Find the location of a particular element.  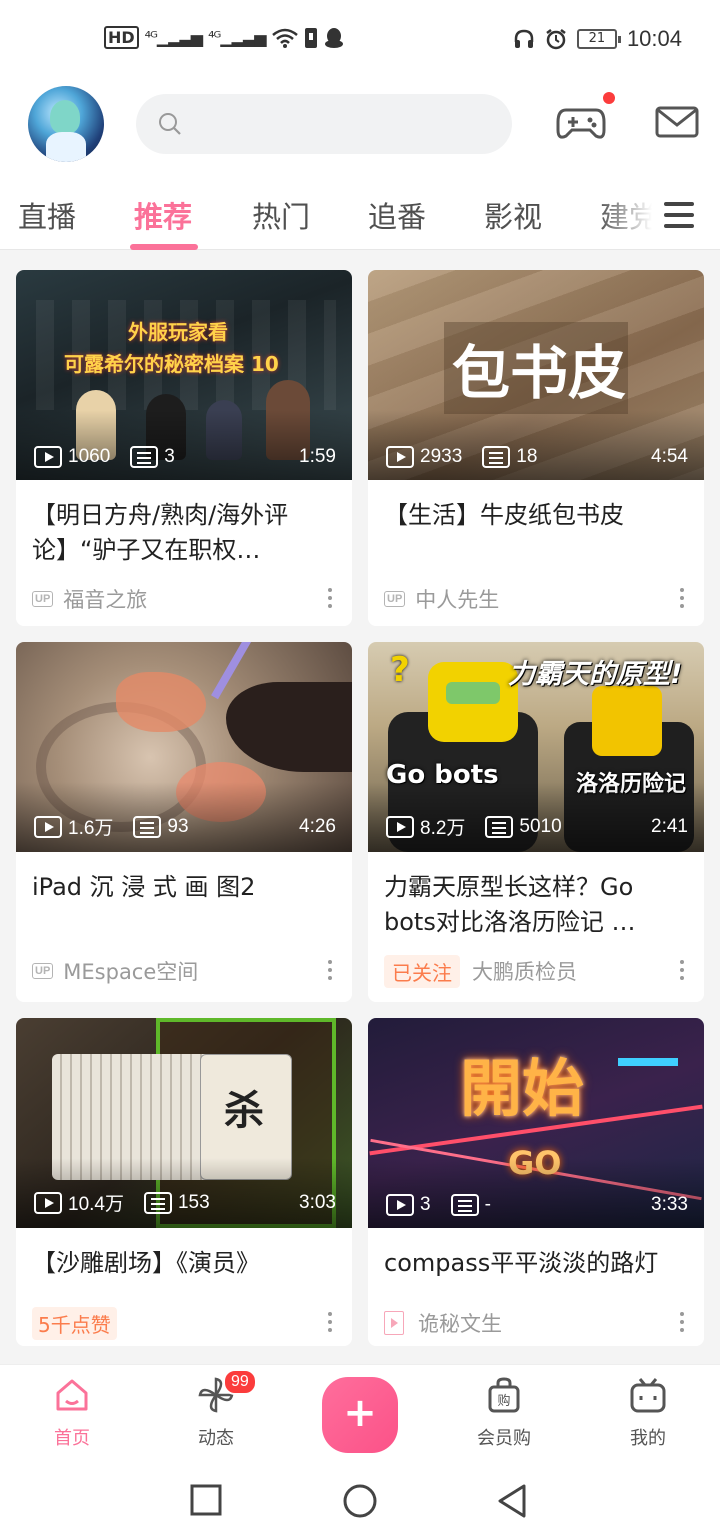

nav-dynamic: 99 动态 is located at coordinates (216, 1409).